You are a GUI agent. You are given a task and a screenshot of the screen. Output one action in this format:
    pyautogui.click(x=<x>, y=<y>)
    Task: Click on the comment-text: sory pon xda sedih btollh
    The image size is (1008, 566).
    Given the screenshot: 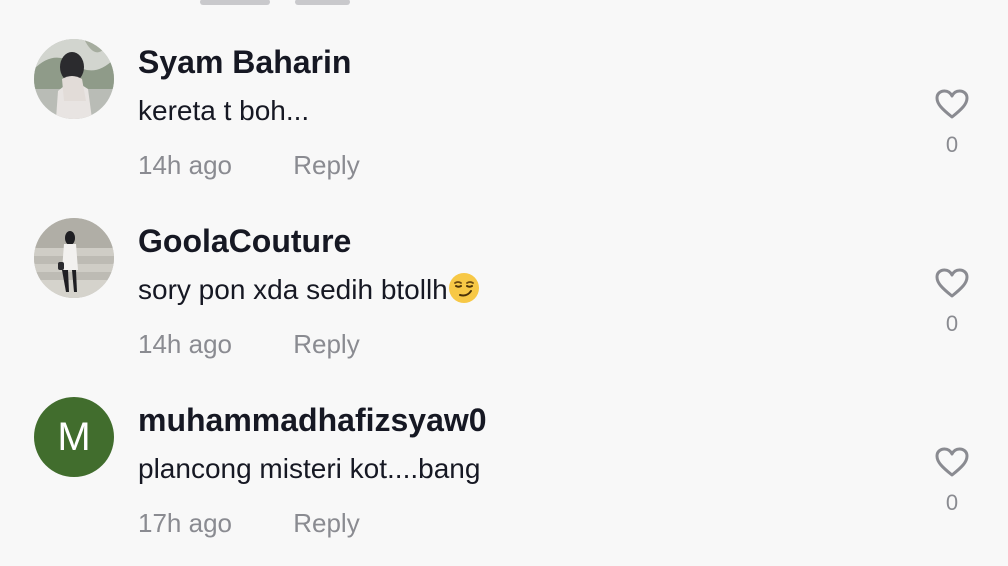 What is the action you would take?
    pyautogui.click(x=309, y=290)
    